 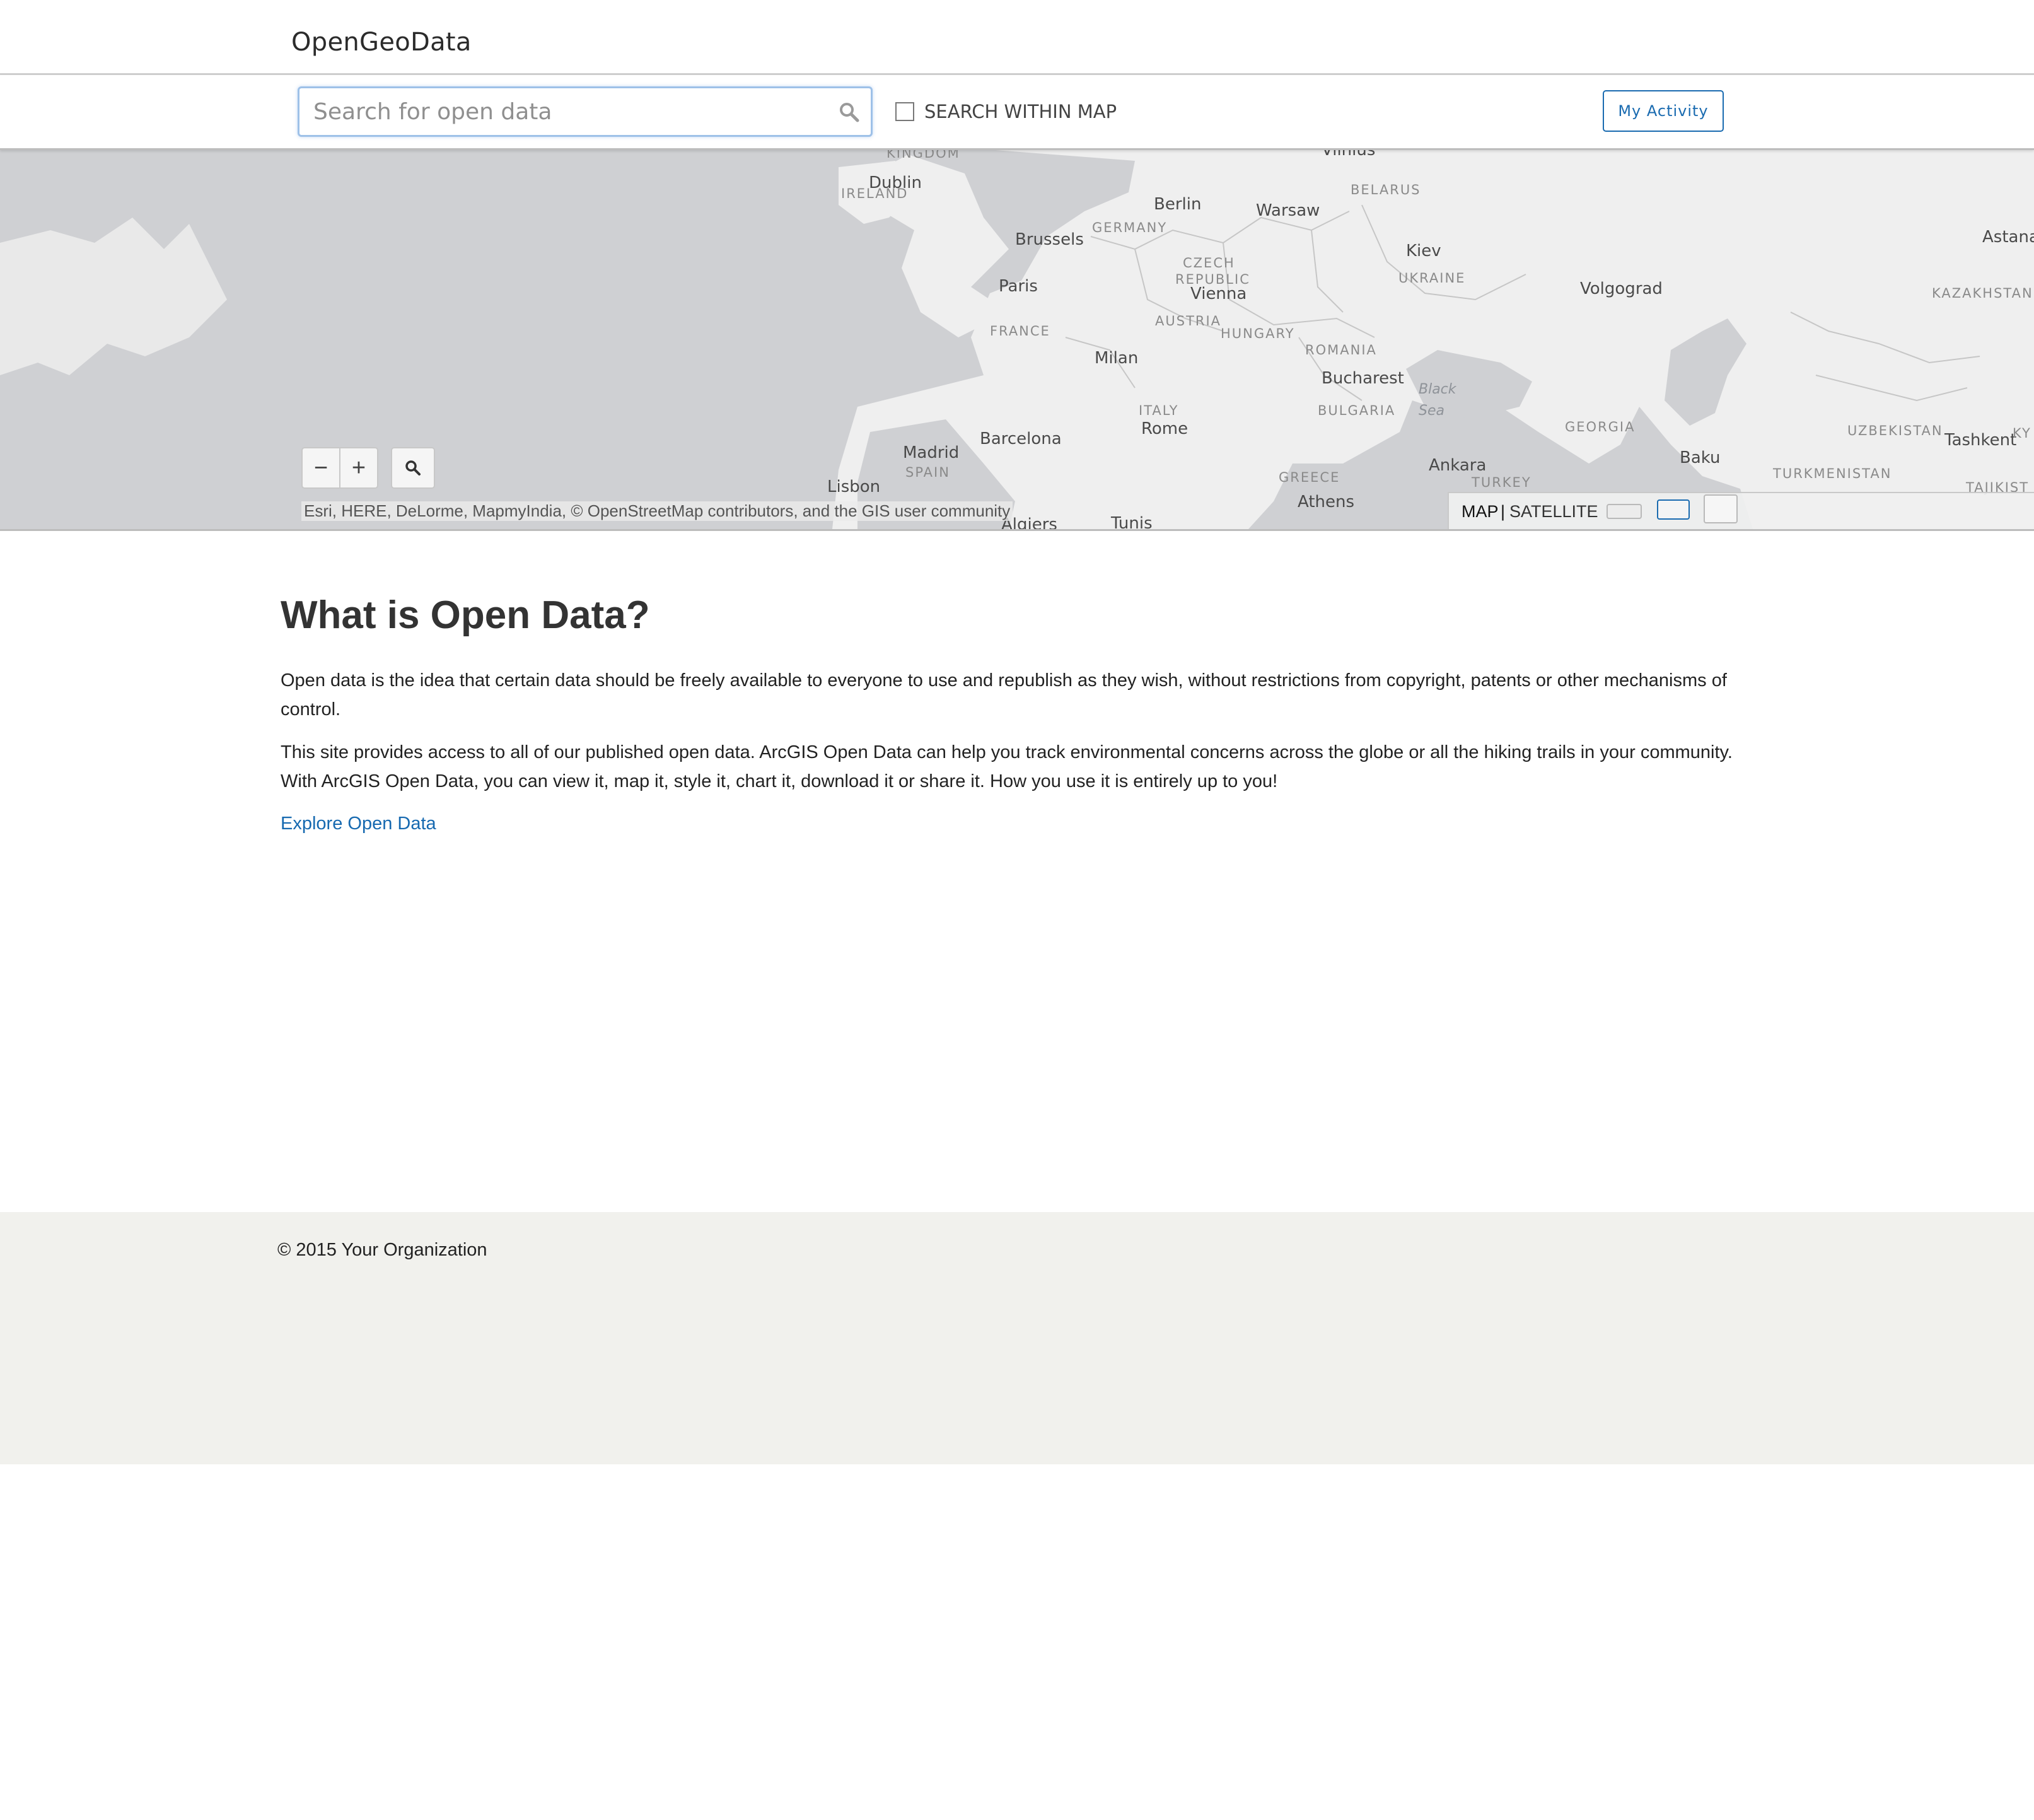 What do you see at coordinates (895, 182) in the screenshot?
I see `map-label: Dublin` at bounding box center [895, 182].